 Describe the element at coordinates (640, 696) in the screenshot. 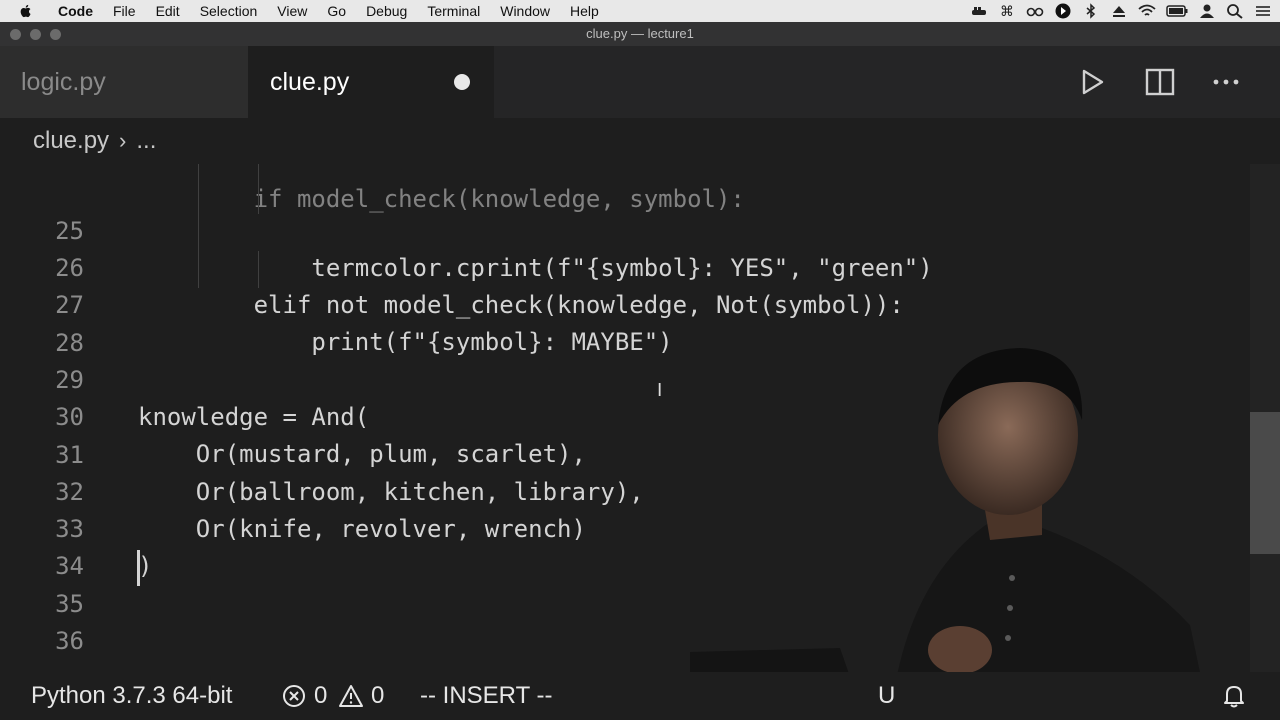

I see `status-bar: Python 3.7.3 64-bit 0 0 -- INSERT -- U` at that location.